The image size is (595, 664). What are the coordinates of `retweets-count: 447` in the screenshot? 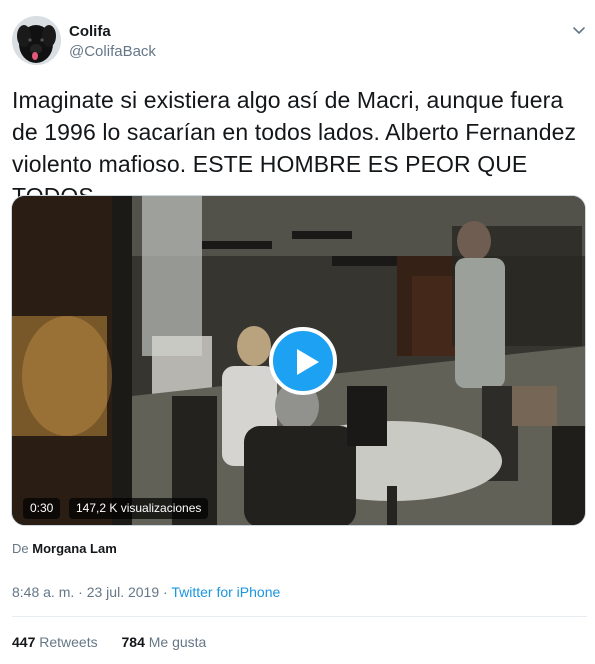 It's located at (24, 642).